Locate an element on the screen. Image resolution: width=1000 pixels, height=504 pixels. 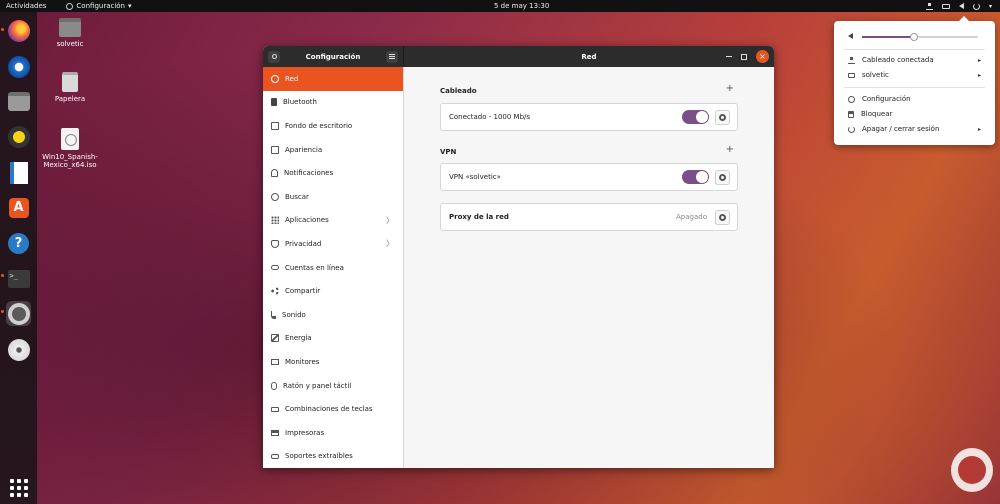
mouse-icon is located at coordinates (274, 385).